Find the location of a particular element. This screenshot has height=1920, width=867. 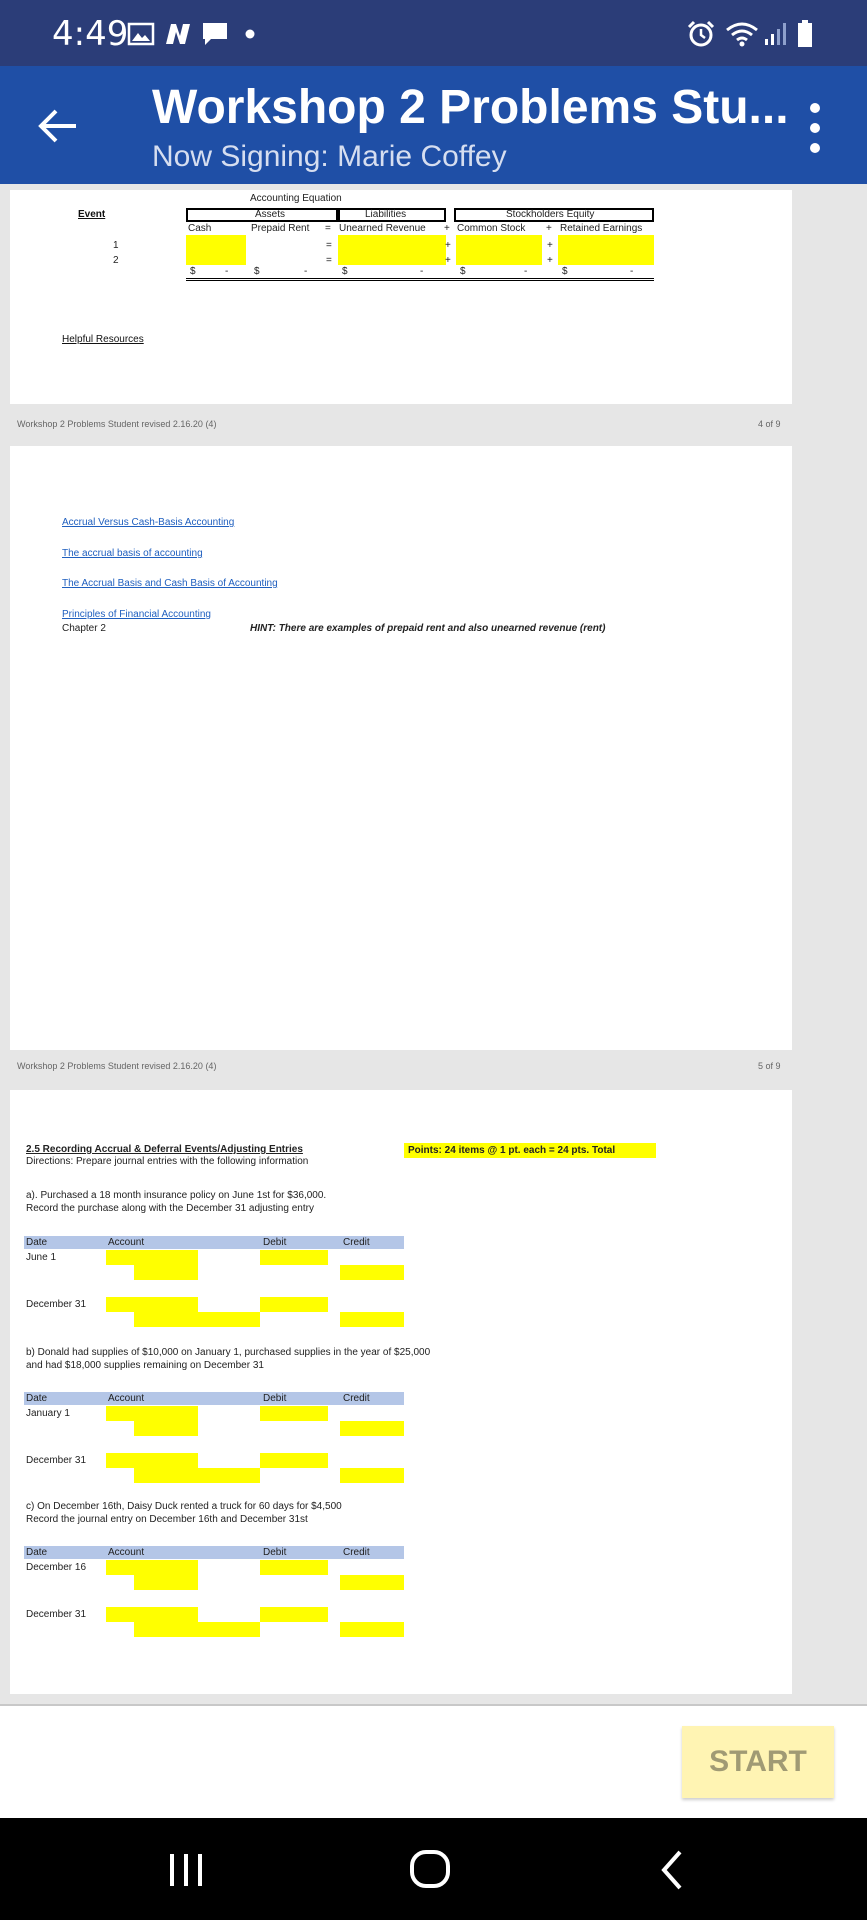

link-accrual-vs-cash: Accrual Versus Cash-Basis Accounting is located at coordinates (148, 522).